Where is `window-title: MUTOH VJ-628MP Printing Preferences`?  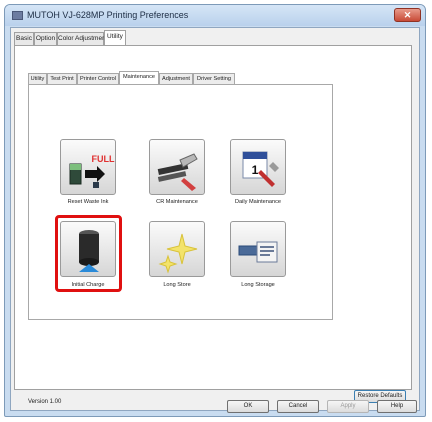 window-title: MUTOH VJ-628MP Printing Preferences is located at coordinates (108, 15).